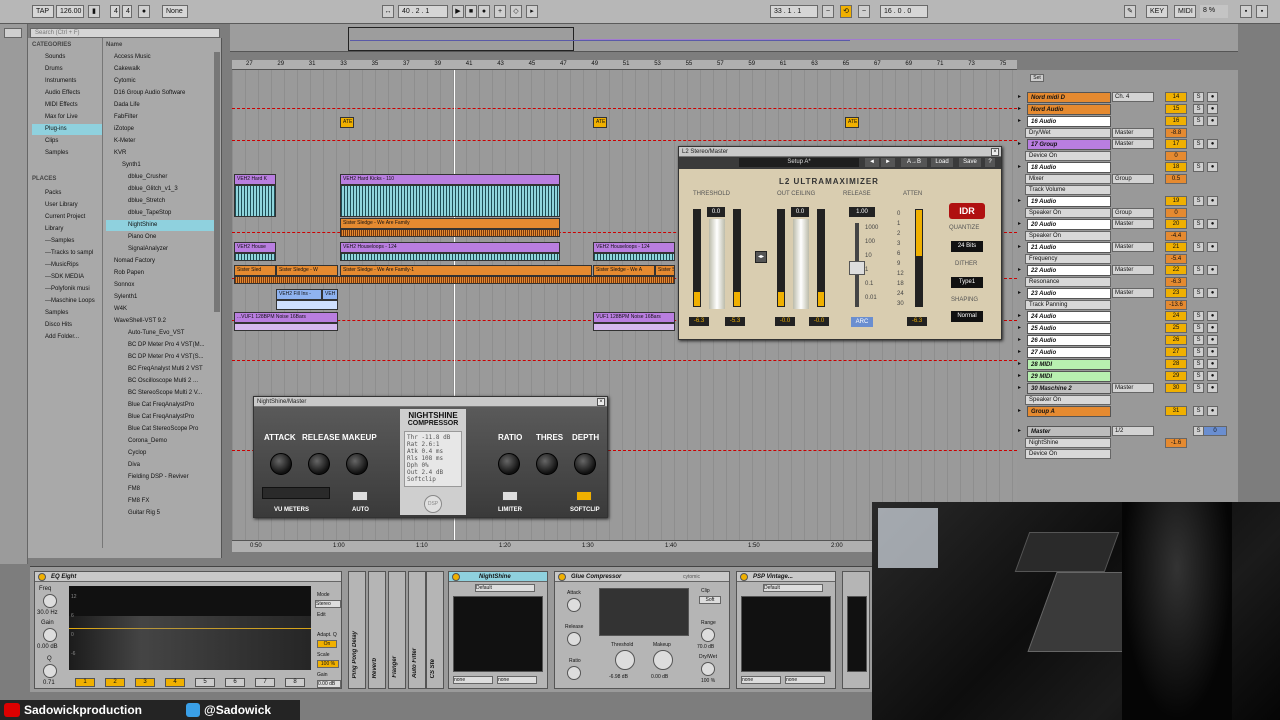 Image resolution: width=1280 pixels, height=720 pixels. What do you see at coordinates (450, 179) in the screenshot?
I see `clip: VEH2 Hard Kicks - 110` at bounding box center [450, 179].